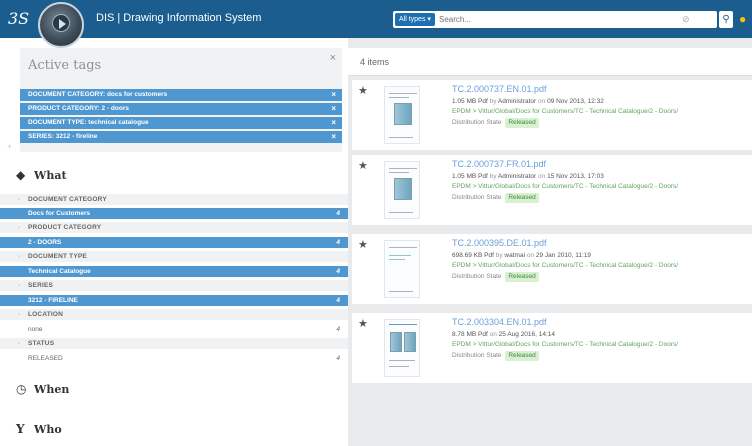  I want to click on facet-value-label: Docs for Customers, so click(59, 213).